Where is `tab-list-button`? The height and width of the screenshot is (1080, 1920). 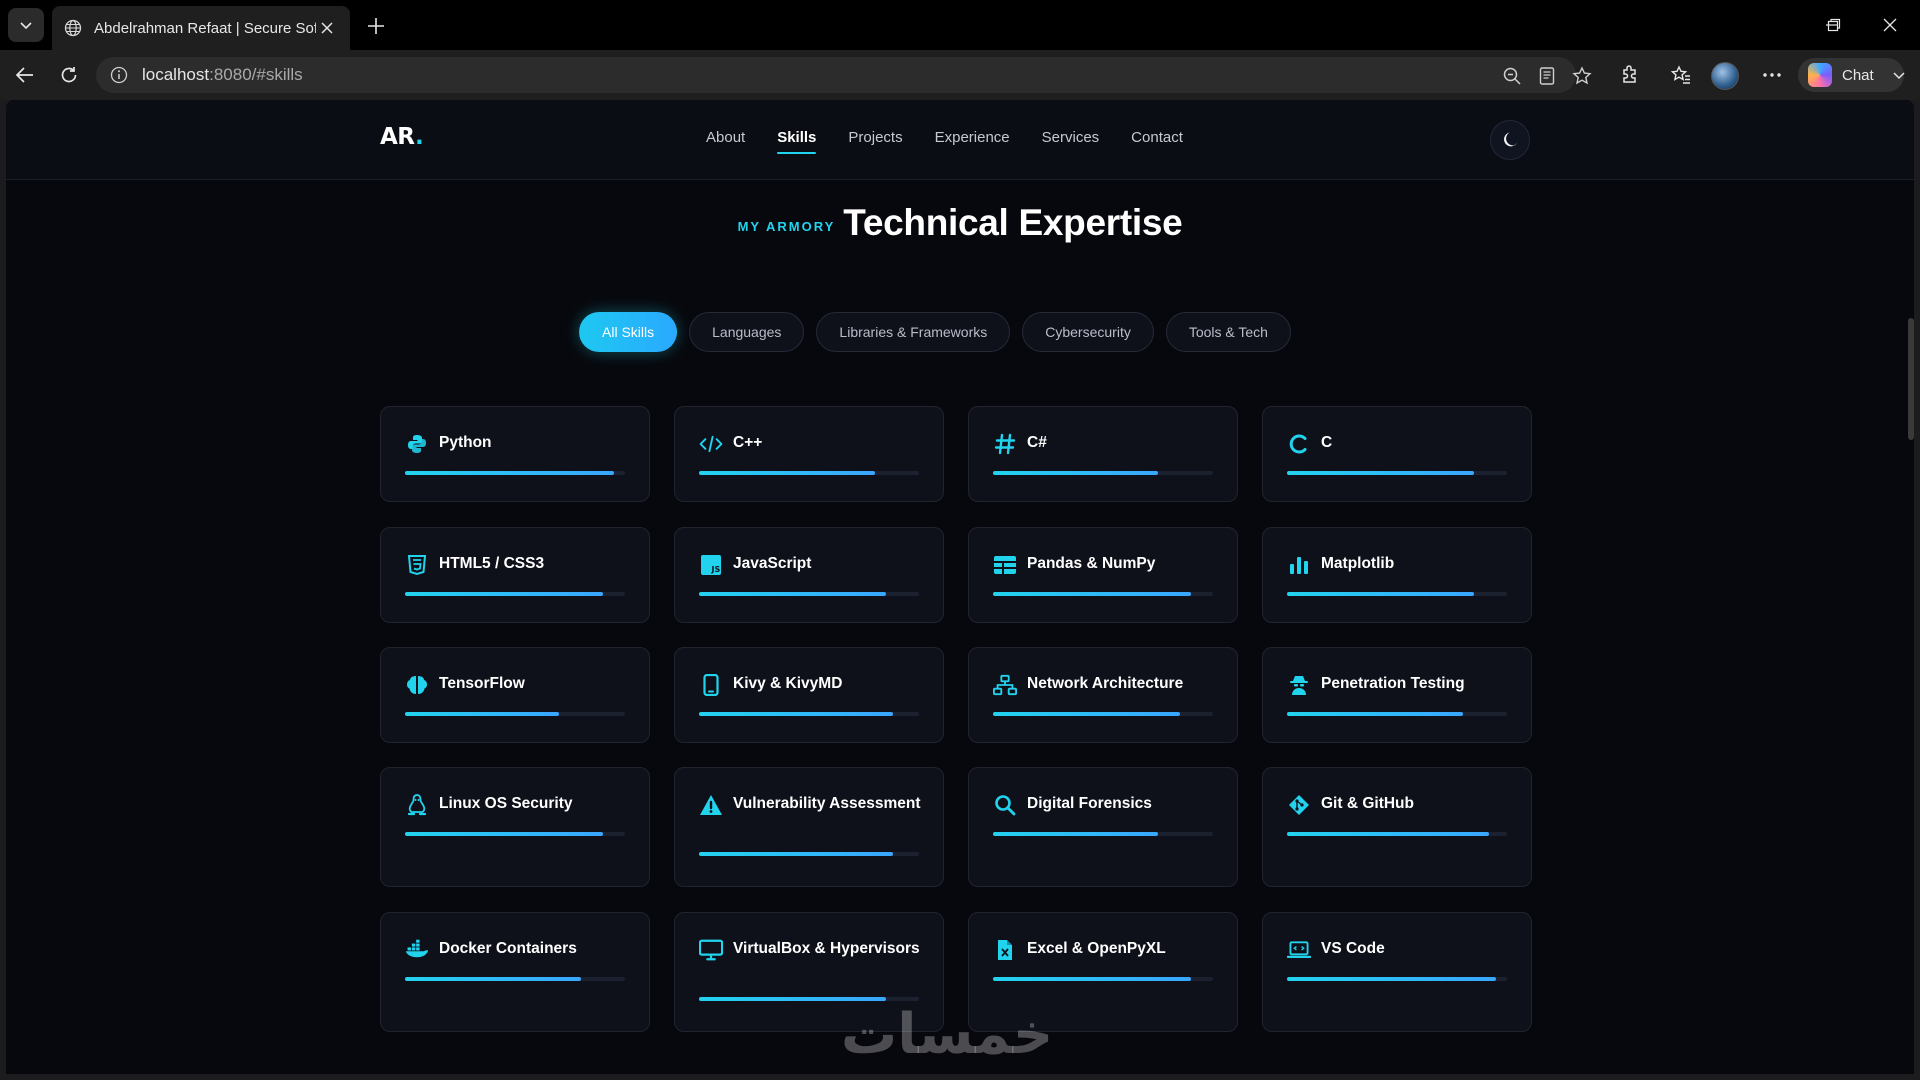
tab-list-button is located at coordinates (26, 25).